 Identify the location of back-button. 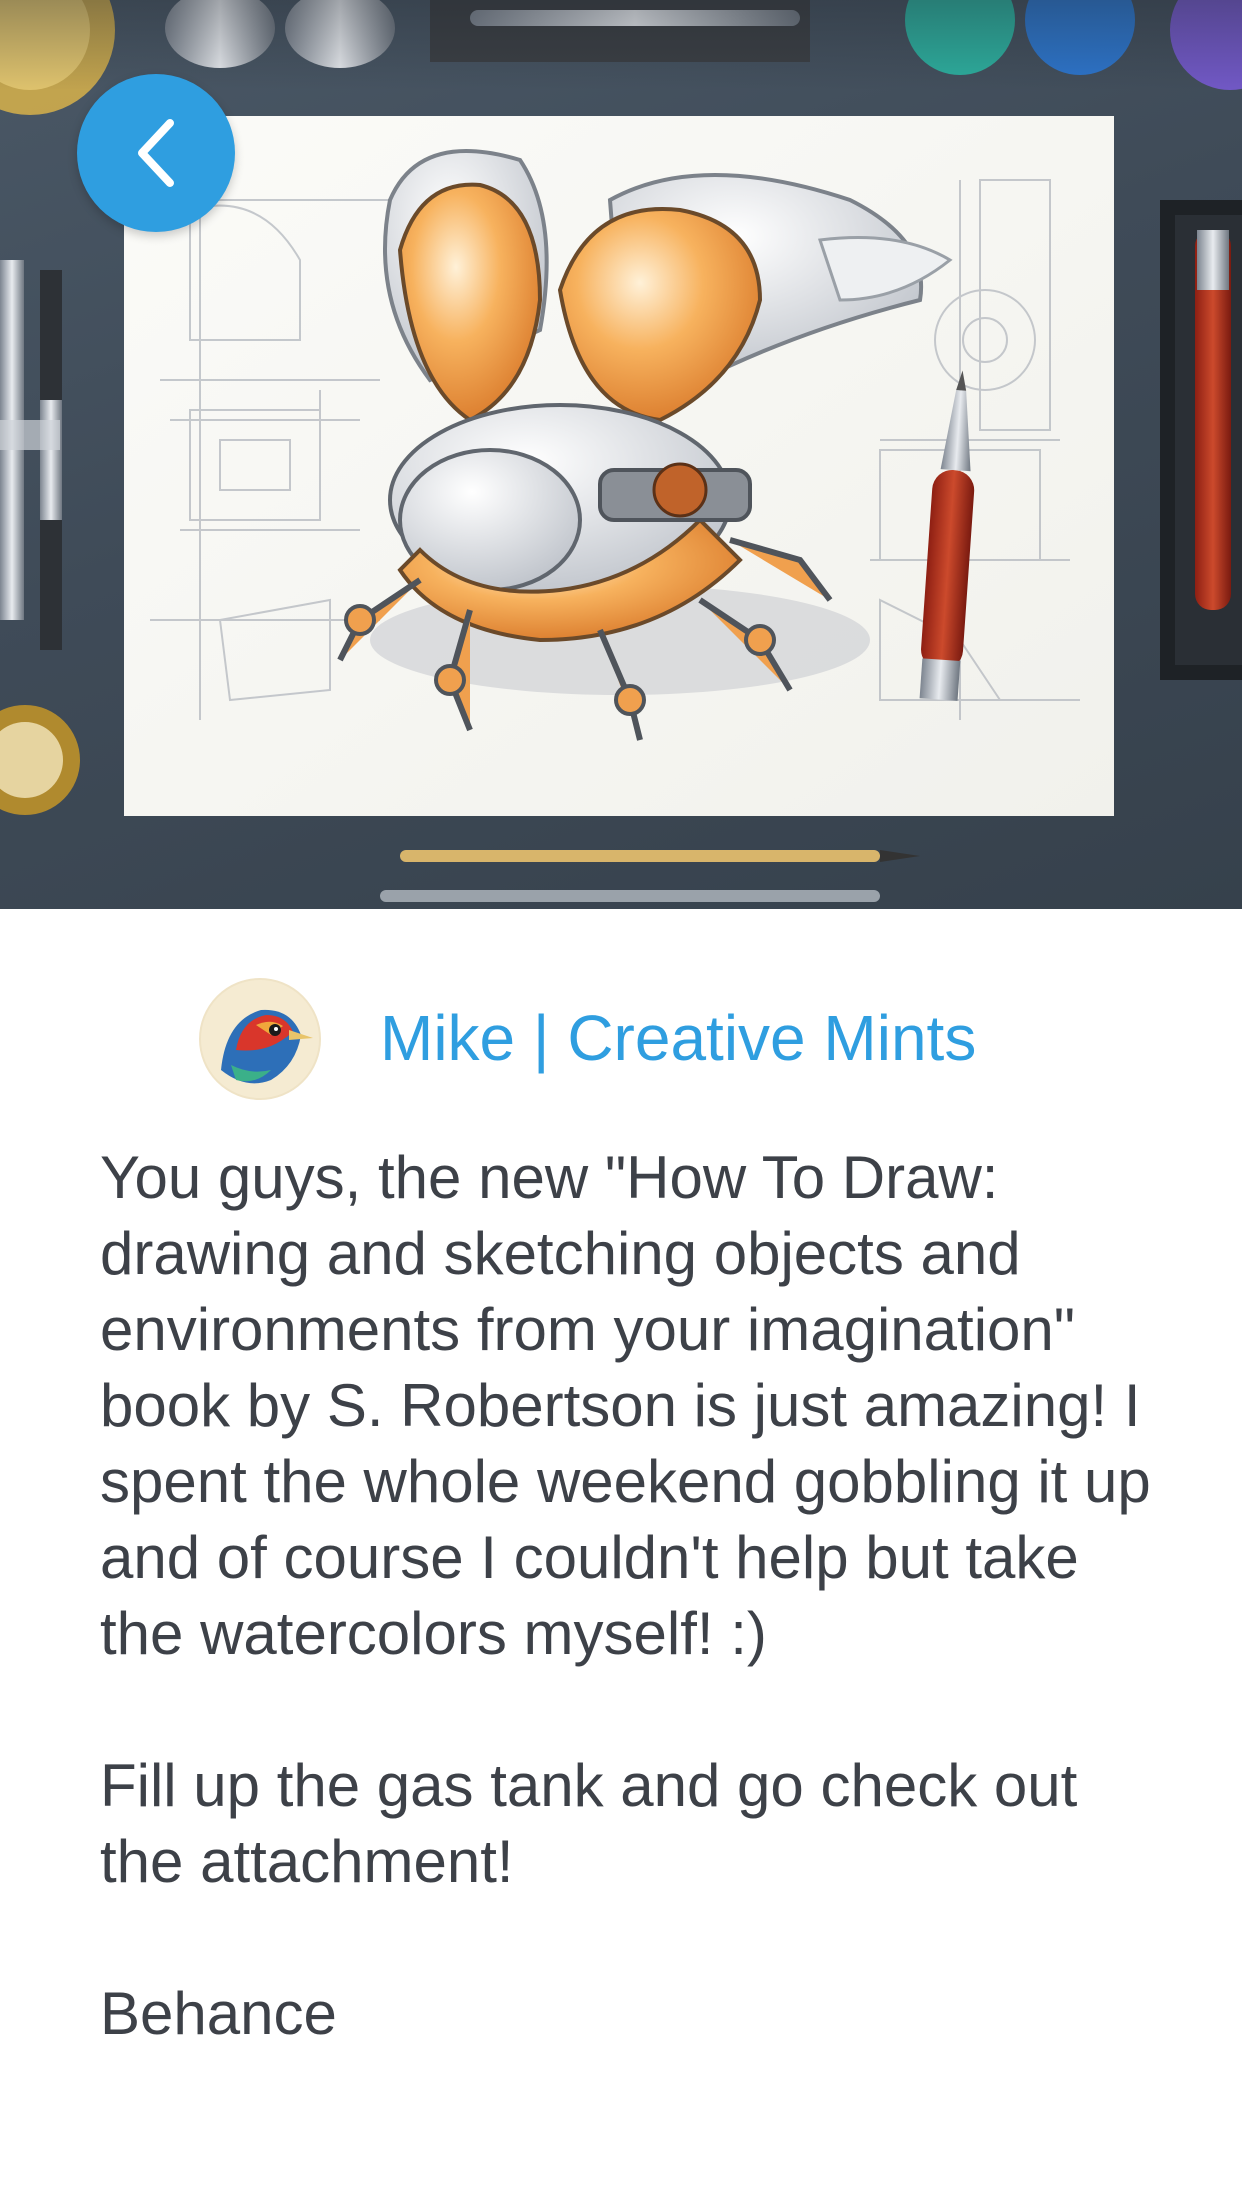
(156, 153).